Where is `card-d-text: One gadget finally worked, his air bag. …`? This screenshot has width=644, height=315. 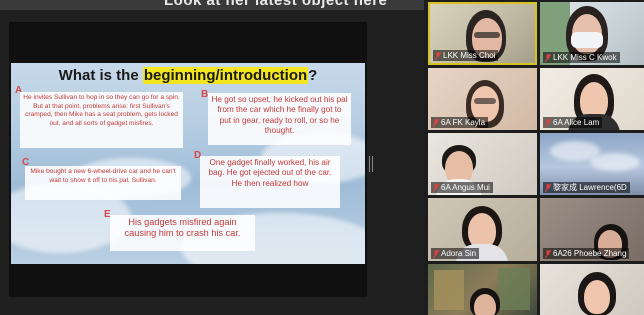
card-d-text: One gadget finally worked, his air bag. … is located at coordinates (270, 173).